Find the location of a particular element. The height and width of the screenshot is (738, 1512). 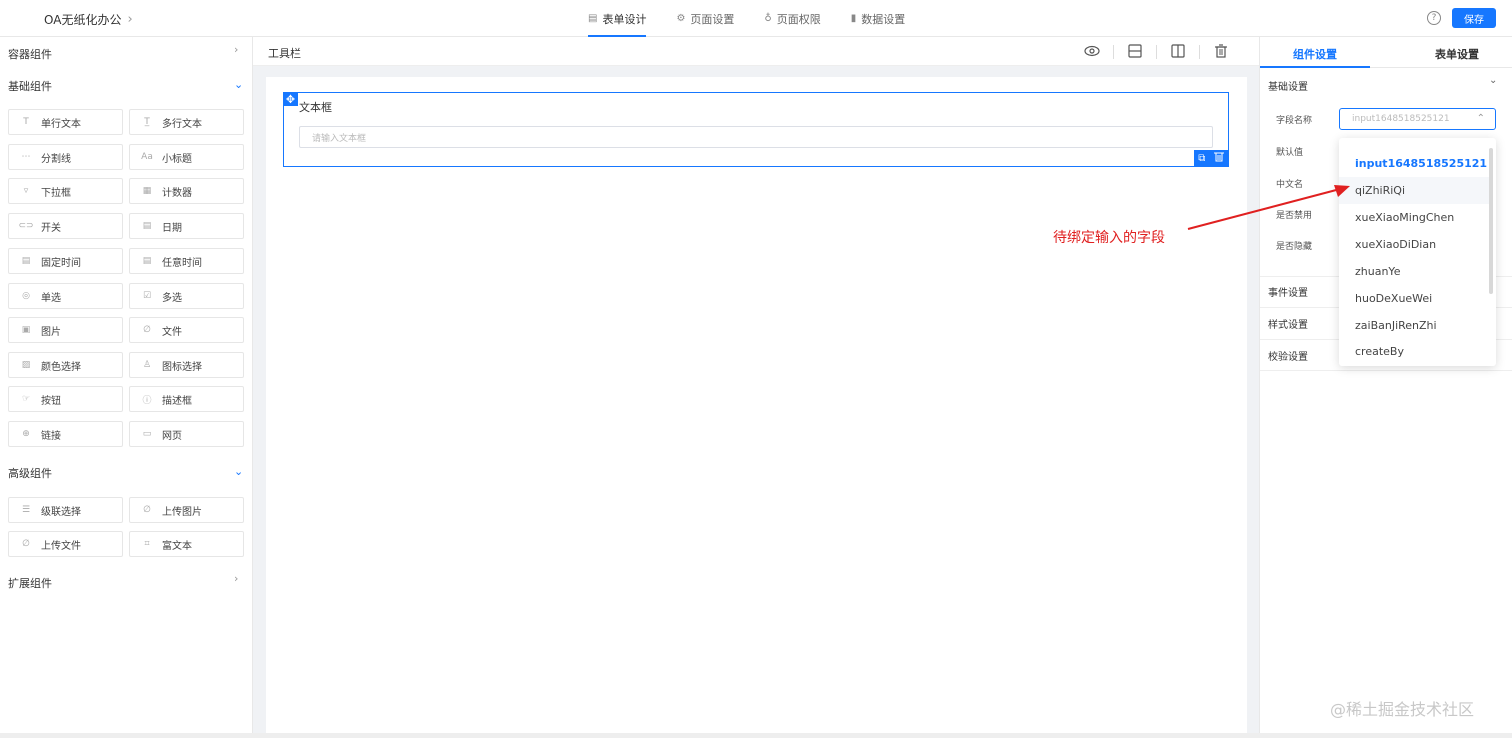

component-label: 单行文本 is located at coordinates (61, 124).